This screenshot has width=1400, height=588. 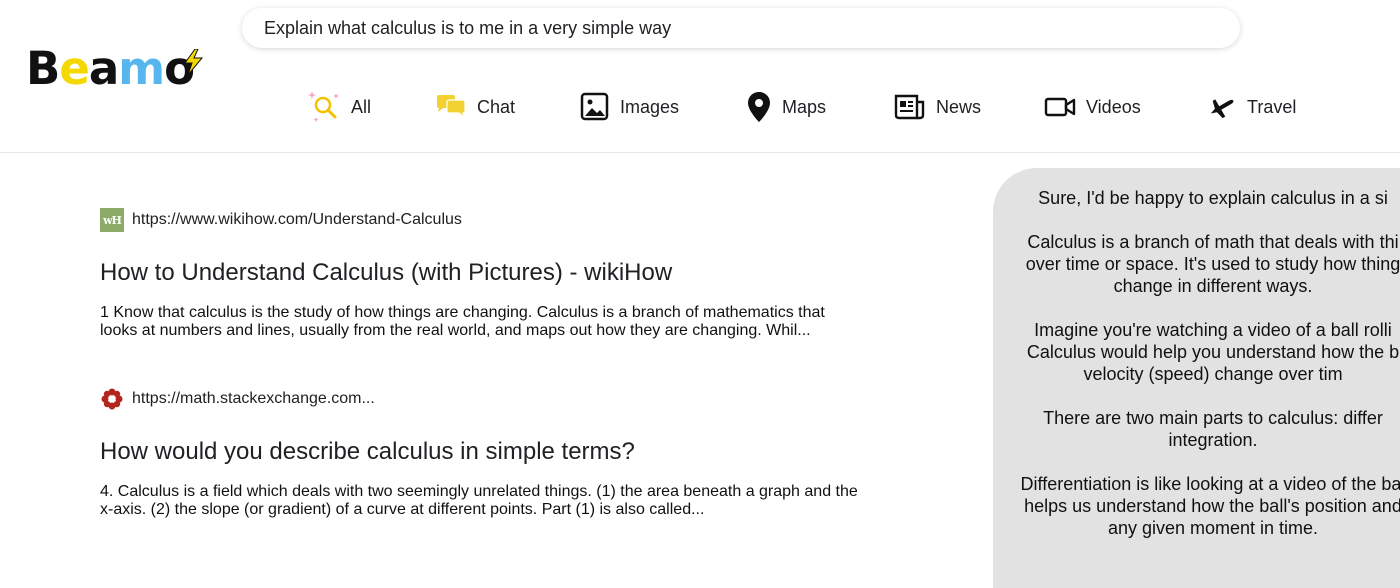 I want to click on tab-videos-label: Videos, so click(x=1113, y=106).